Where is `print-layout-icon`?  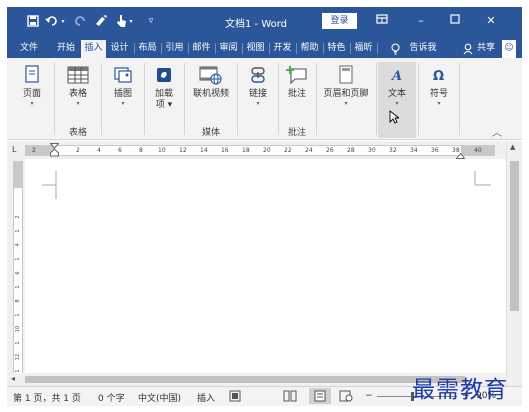 print-layout-icon is located at coordinates (320, 396).